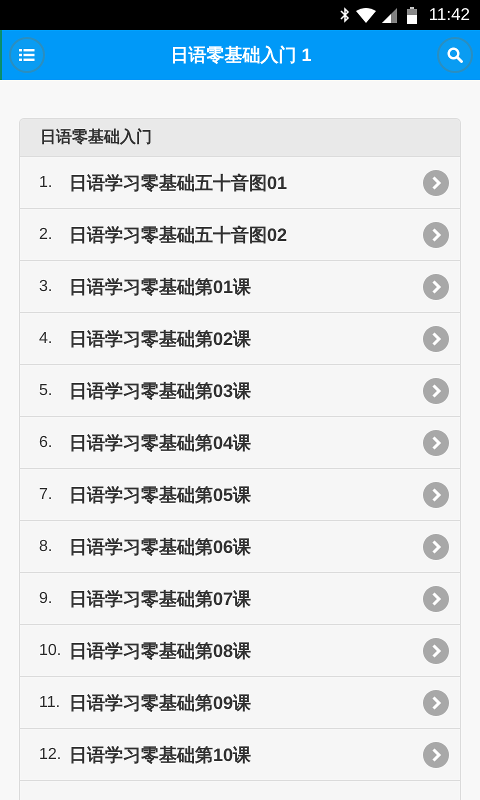 This screenshot has width=480, height=800. What do you see at coordinates (160, 703) in the screenshot?
I see `item-title: 日语学习零基础第09课` at bounding box center [160, 703].